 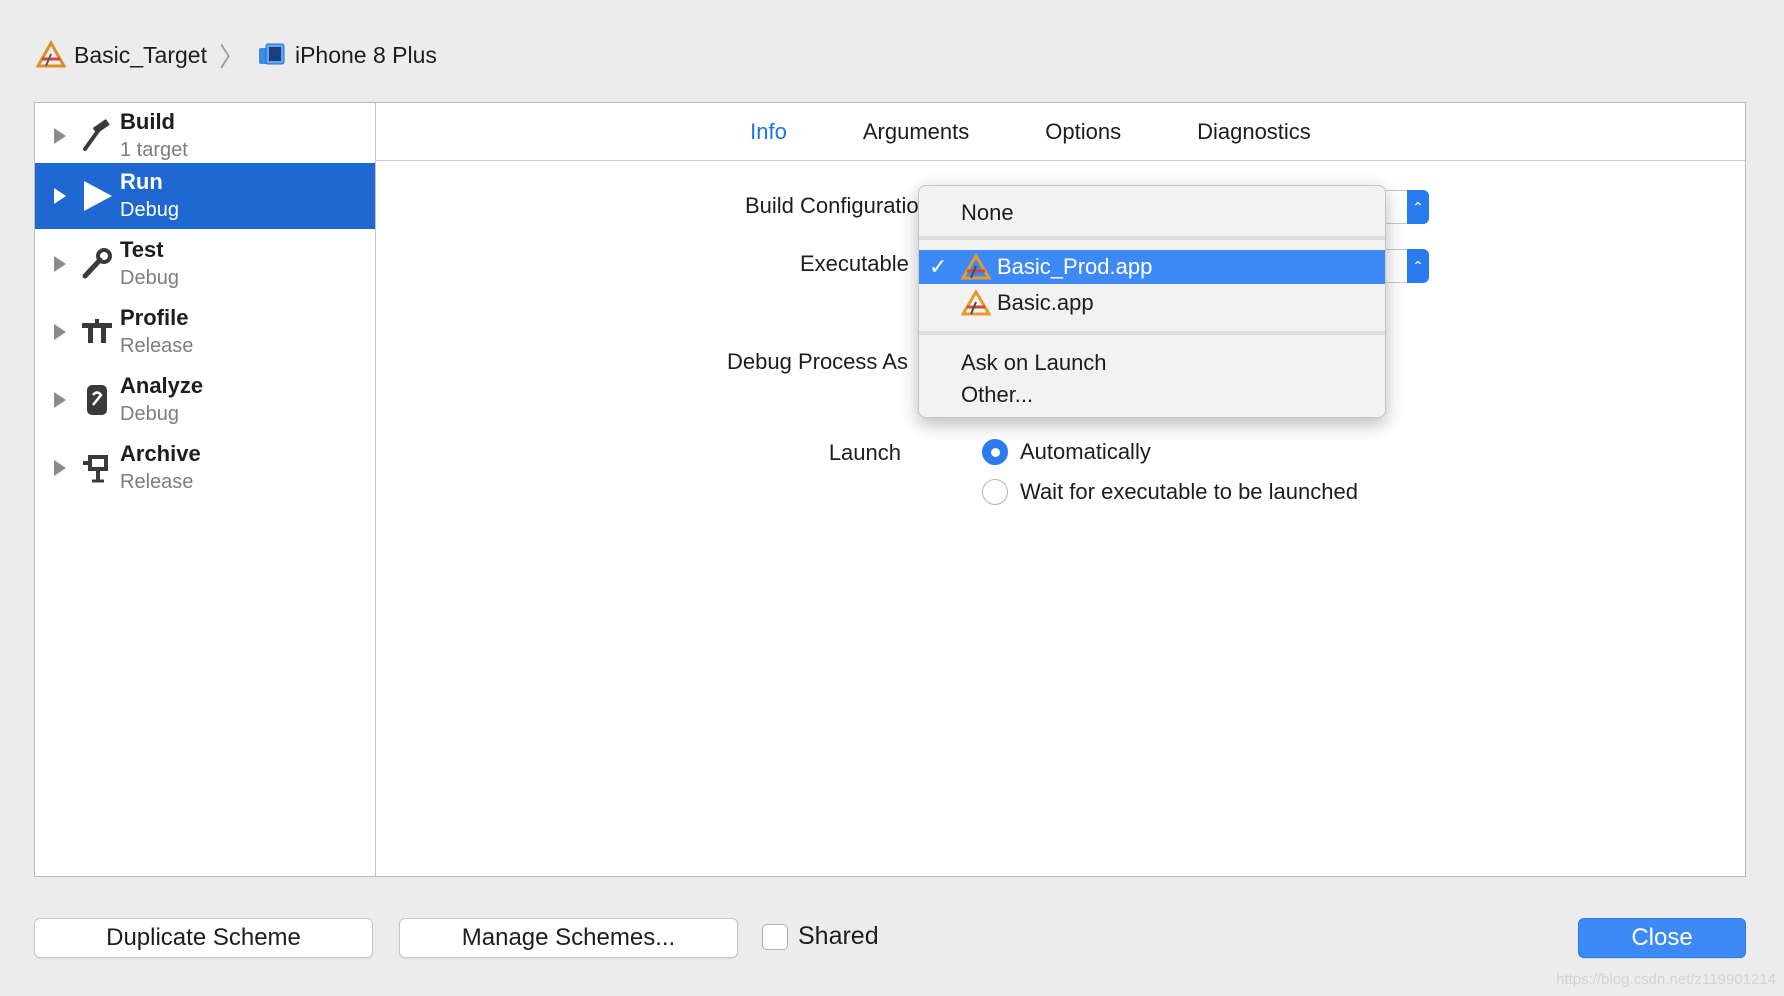 I want to click on app-target-icon, so click(x=51, y=54).